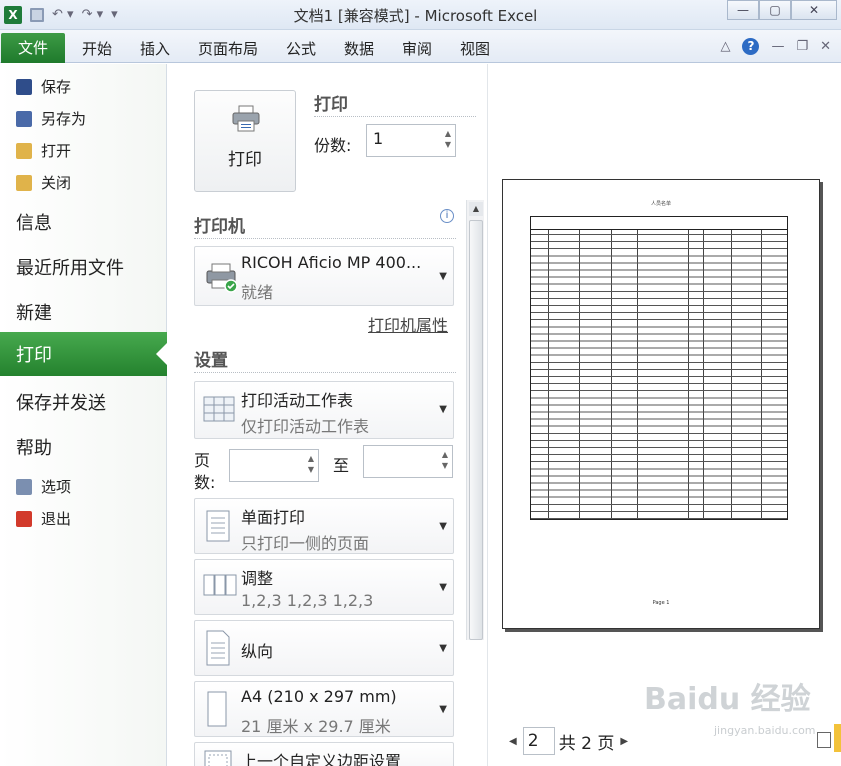 The height and width of the screenshot is (766, 841). I want to click on sides-title: 单面打印, so click(273, 517).